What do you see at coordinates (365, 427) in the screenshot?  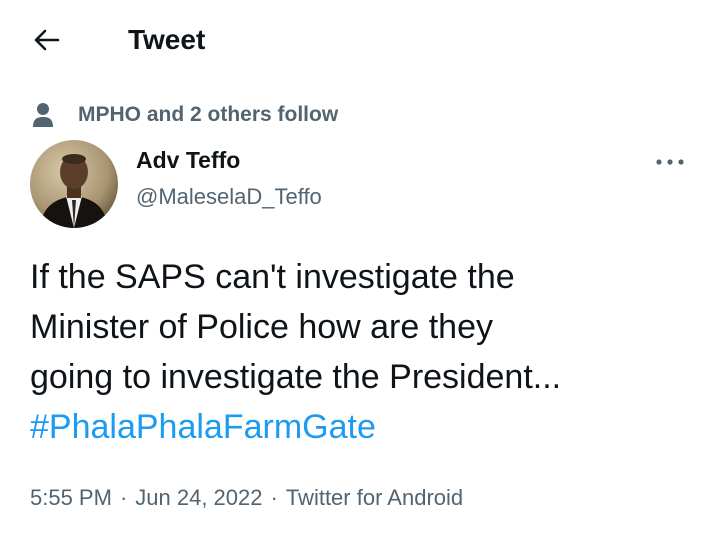 I see `hashtag-link: #PhalaPhalaFarmGate` at bounding box center [365, 427].